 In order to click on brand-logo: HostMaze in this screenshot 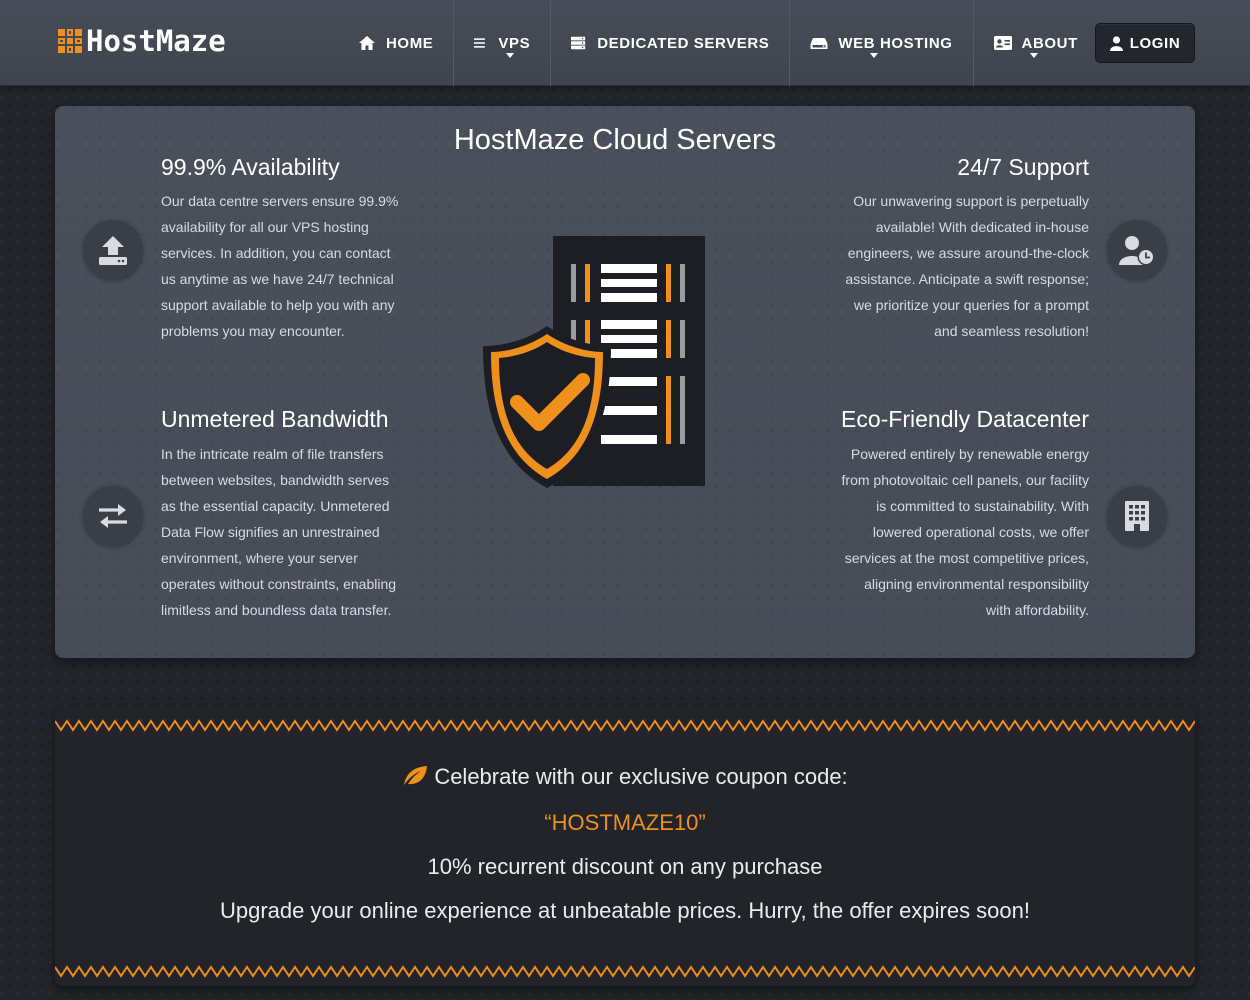, I will do `click(142, 41)`.